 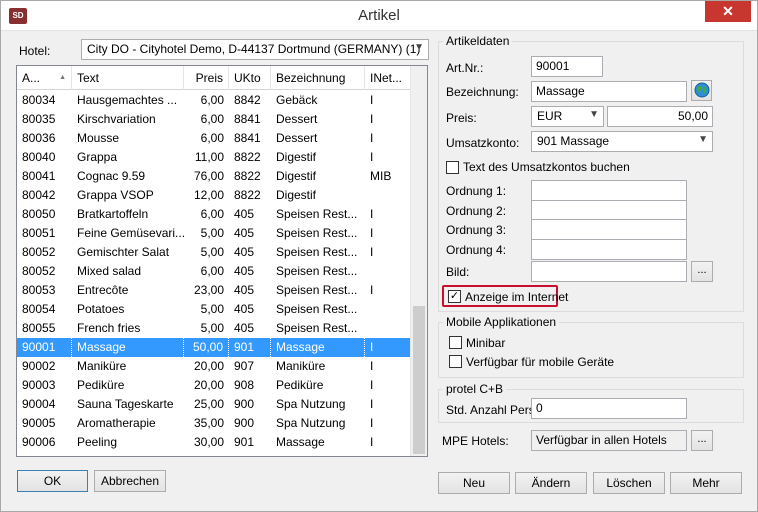 What do you see at coordinates (35, 51) in the screenshot?
I see `hotel-label: Hotel:` at bounding box center [35, 51].